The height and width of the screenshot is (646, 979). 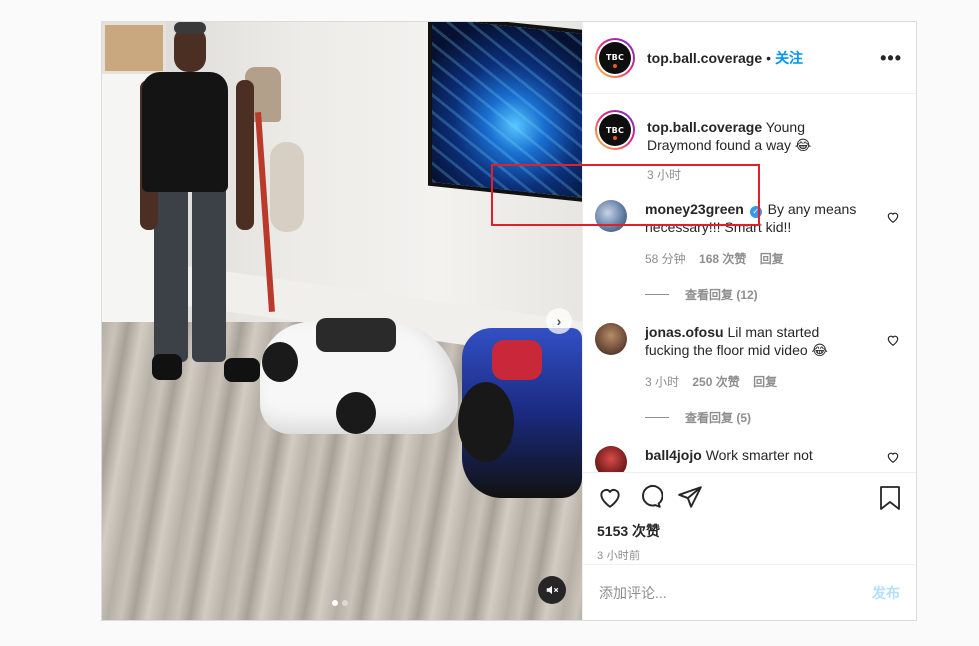 What do you see at coordinates (287, 187) in the screenshot?
I see `scene-lamp` at bounding box center [287, 187].